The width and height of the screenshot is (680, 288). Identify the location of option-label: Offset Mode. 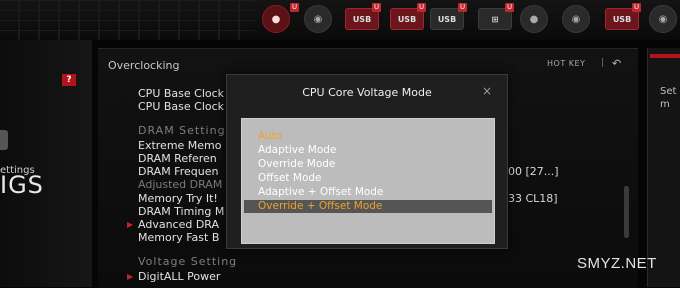
(290, 178).